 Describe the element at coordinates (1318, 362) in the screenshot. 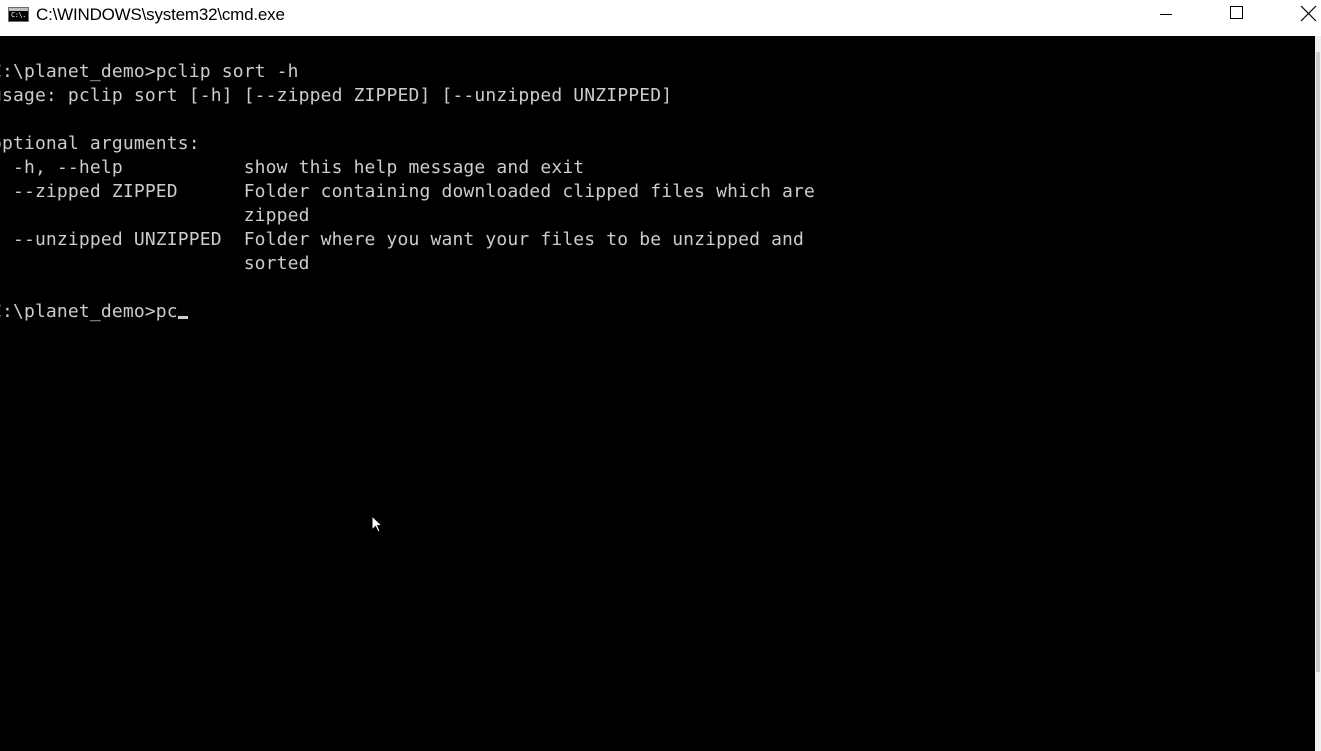

I see `scrollbar-thumb` at that location.